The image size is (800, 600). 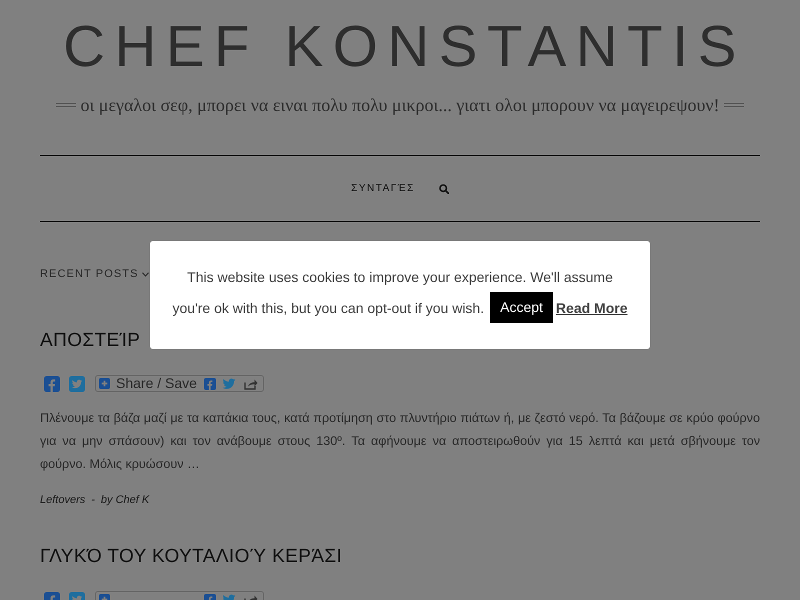 I want to click on category-link: Leftovers, so click(x=63, y=500).